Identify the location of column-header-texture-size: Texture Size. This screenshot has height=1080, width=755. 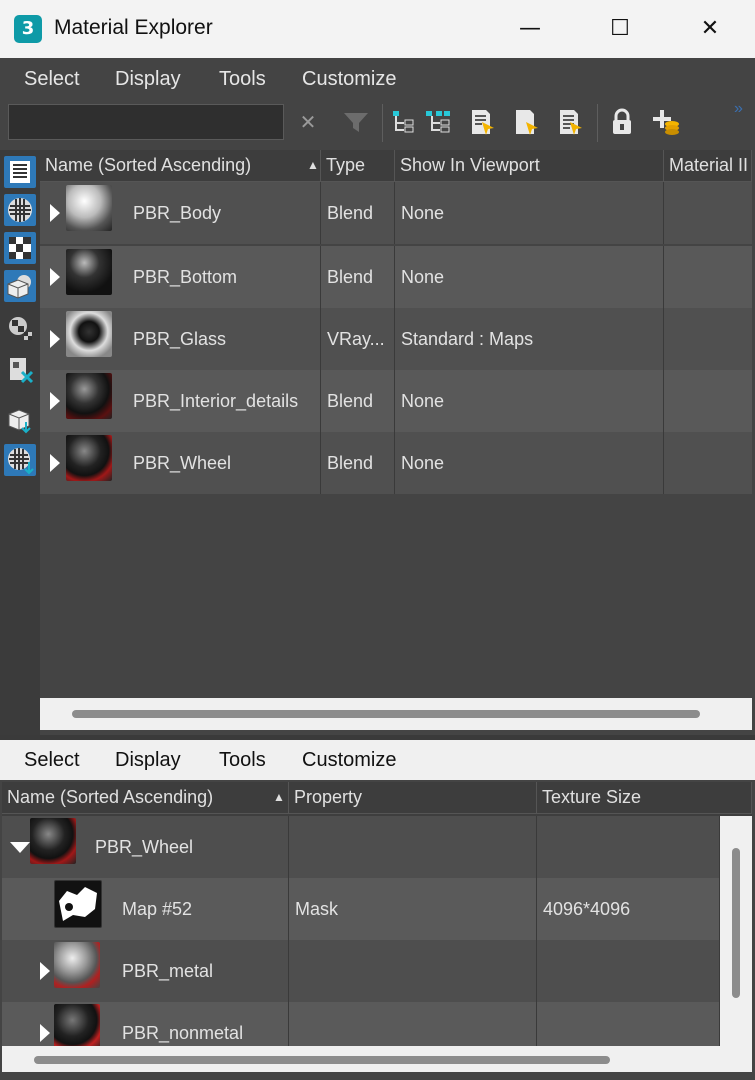
(644, 798).